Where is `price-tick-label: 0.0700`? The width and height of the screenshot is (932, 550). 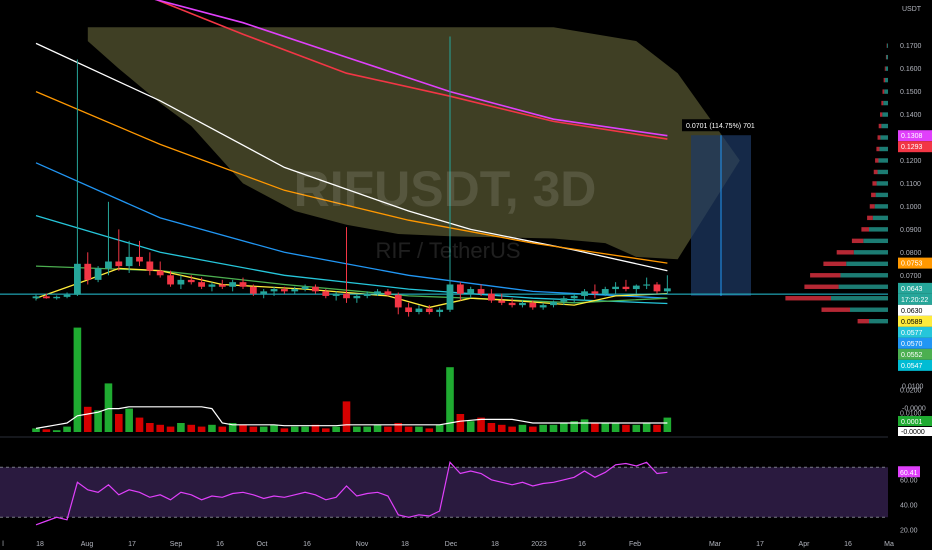
price-tick-label: 0.0700 is located at coordinates (911, 276).